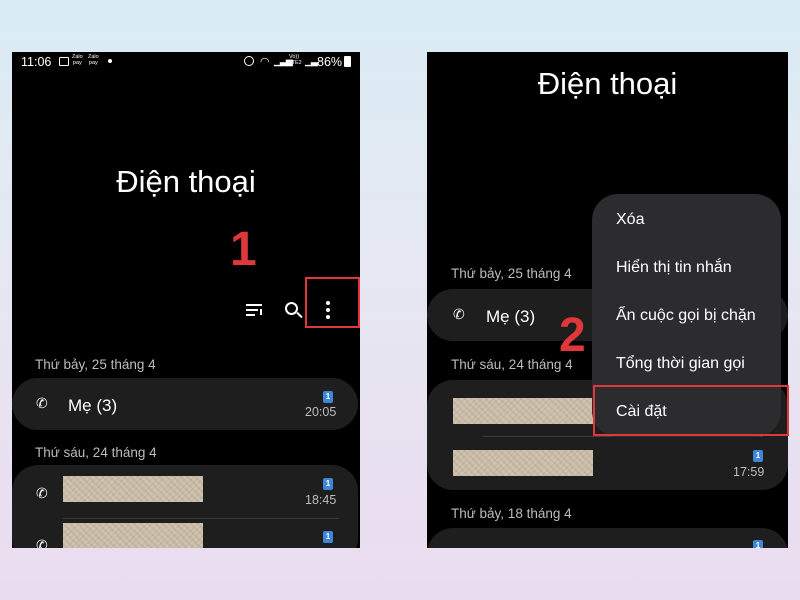 This screenshot has height=600, width=800. I want to click on signal-icon: ▁▃, so click(311, 61).